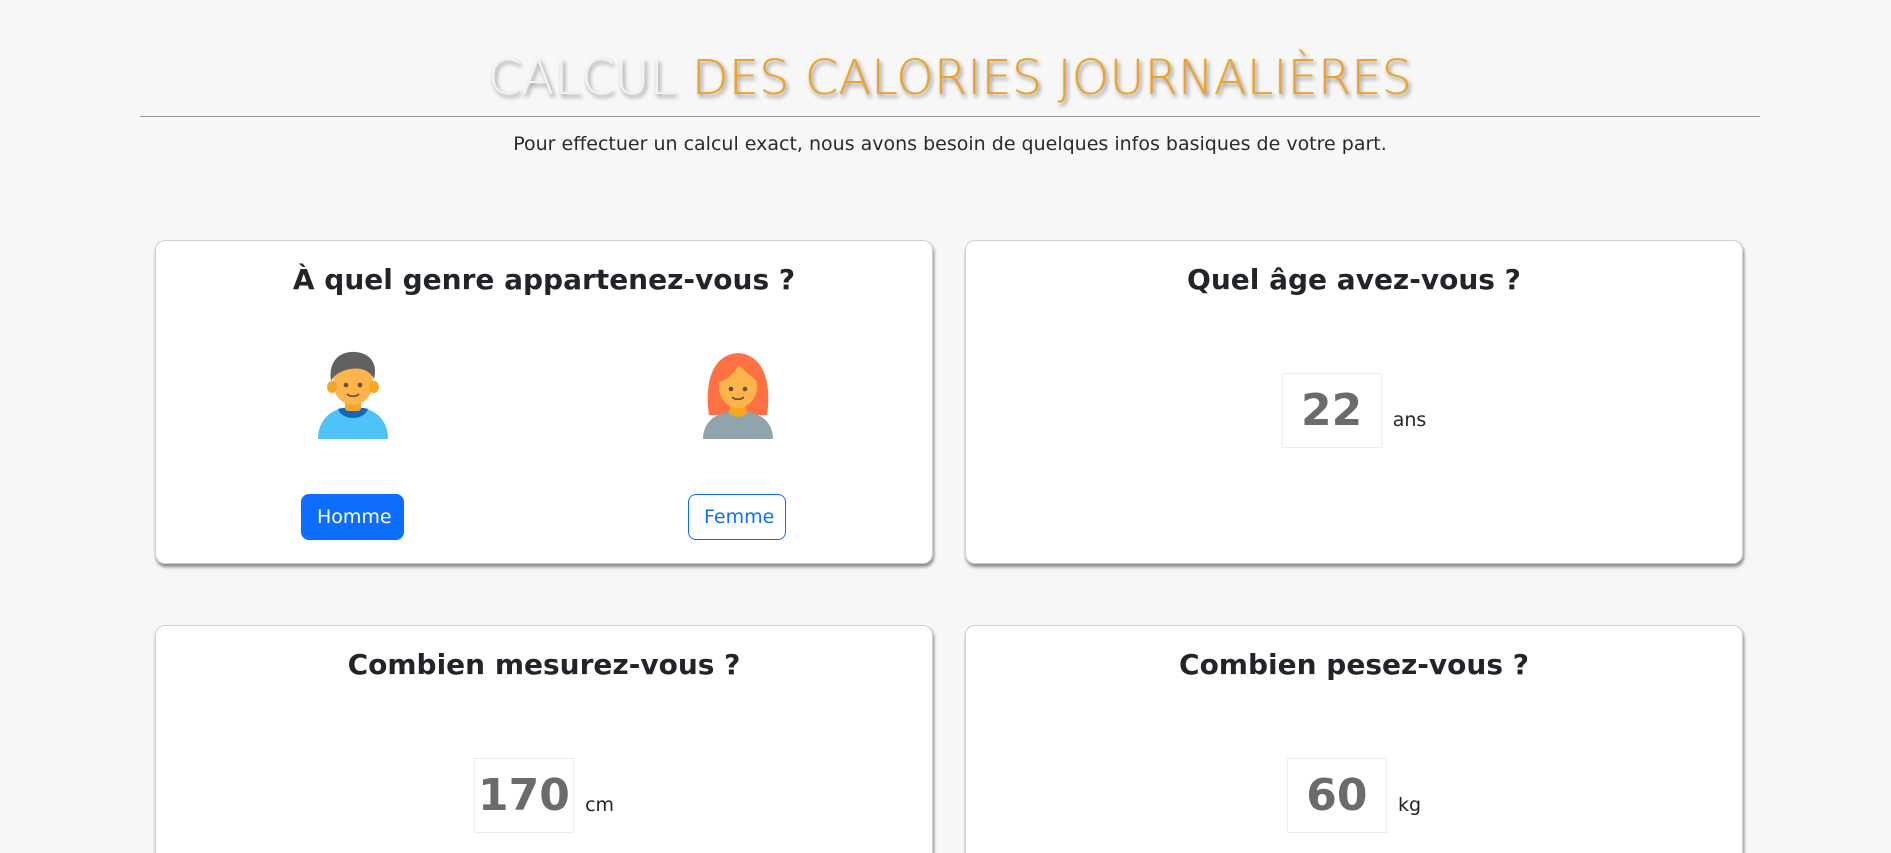  What do you see at coordinates (1354, 279) in the screenshot?
I see `age-question: Quel âge avez-vous ?` at bounding box center [1354, 279].